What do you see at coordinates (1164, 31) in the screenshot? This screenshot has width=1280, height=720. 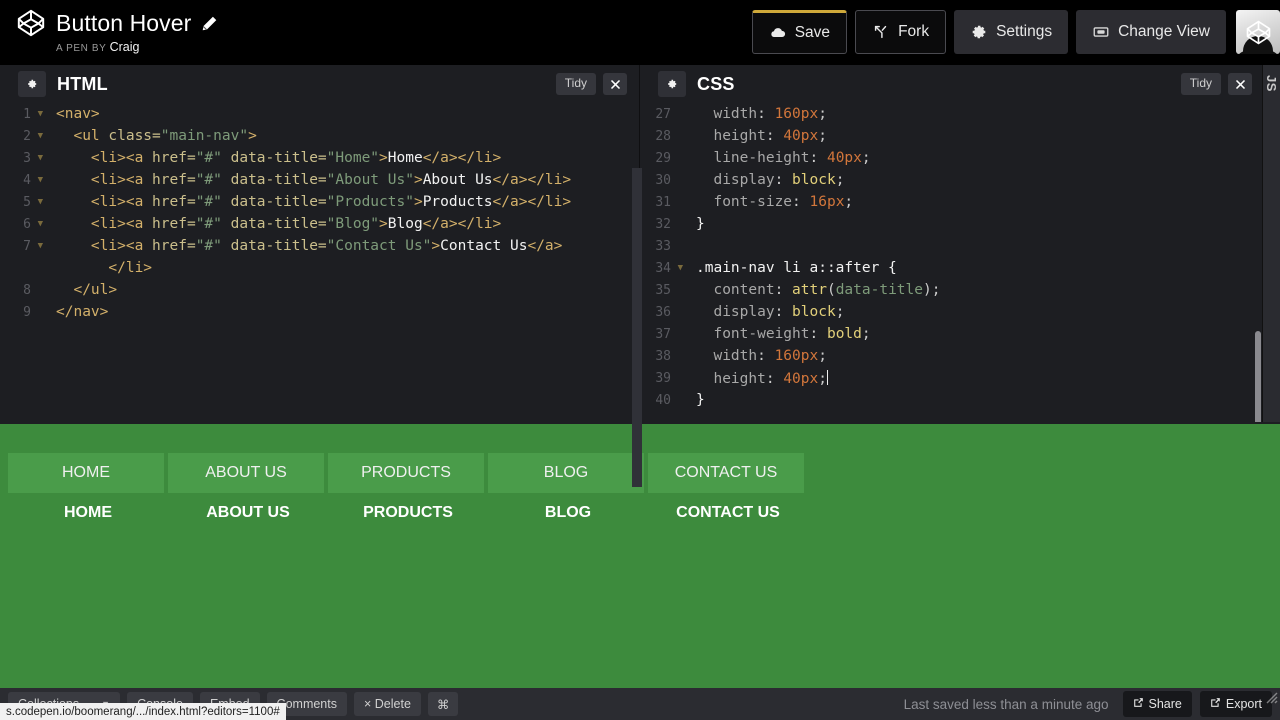 I see `change-view-button-label: Change View` at bounding box center [1164, 31].